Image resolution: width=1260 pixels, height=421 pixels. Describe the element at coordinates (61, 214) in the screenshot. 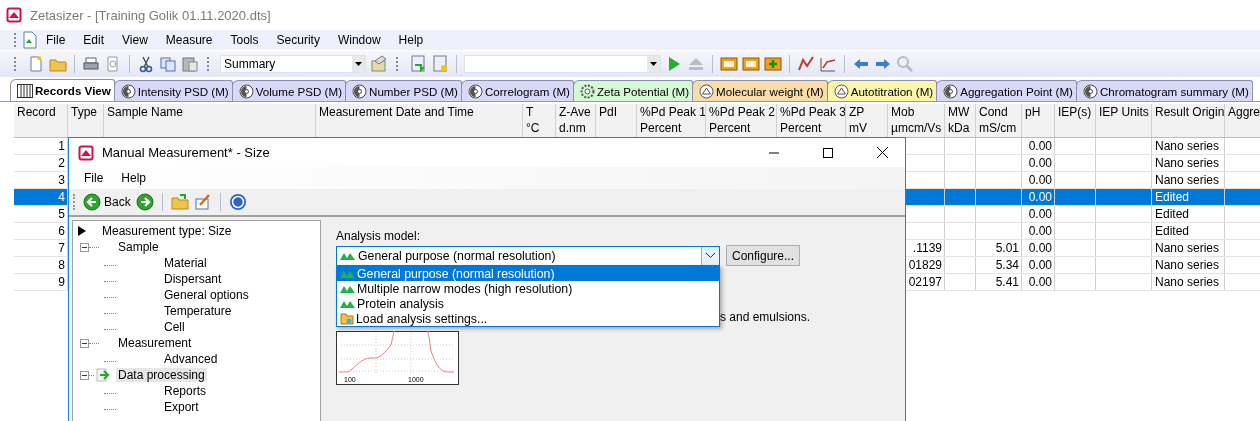

I see `table-cell: 5` at that location.